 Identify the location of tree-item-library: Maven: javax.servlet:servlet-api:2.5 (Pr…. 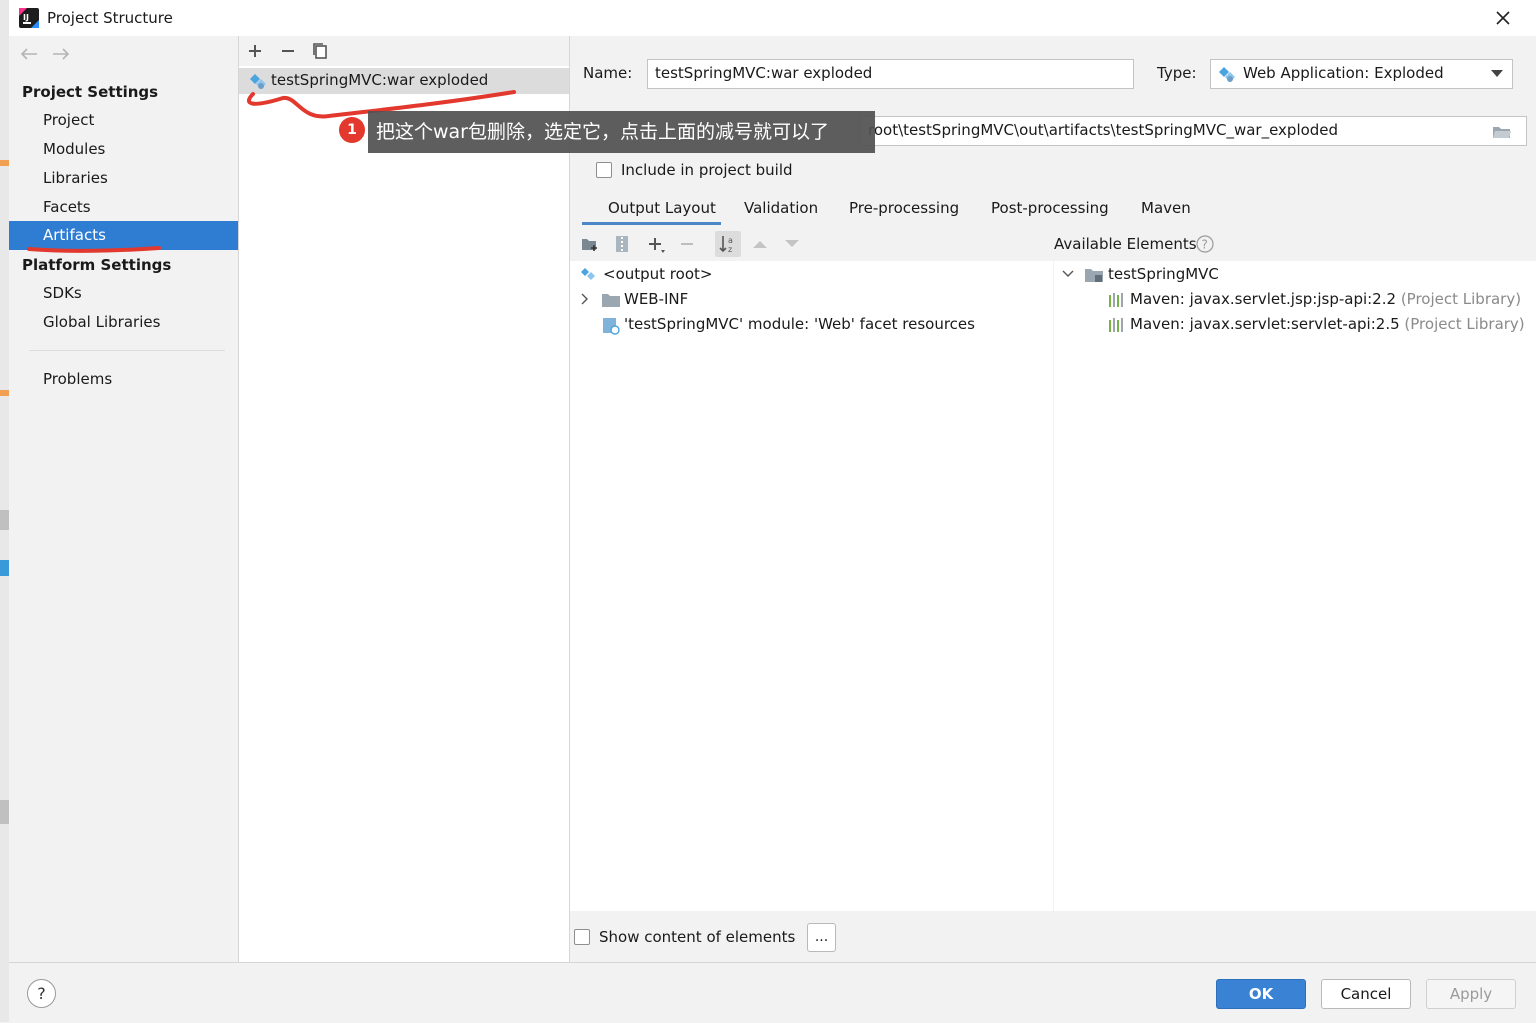
(1327, 324).